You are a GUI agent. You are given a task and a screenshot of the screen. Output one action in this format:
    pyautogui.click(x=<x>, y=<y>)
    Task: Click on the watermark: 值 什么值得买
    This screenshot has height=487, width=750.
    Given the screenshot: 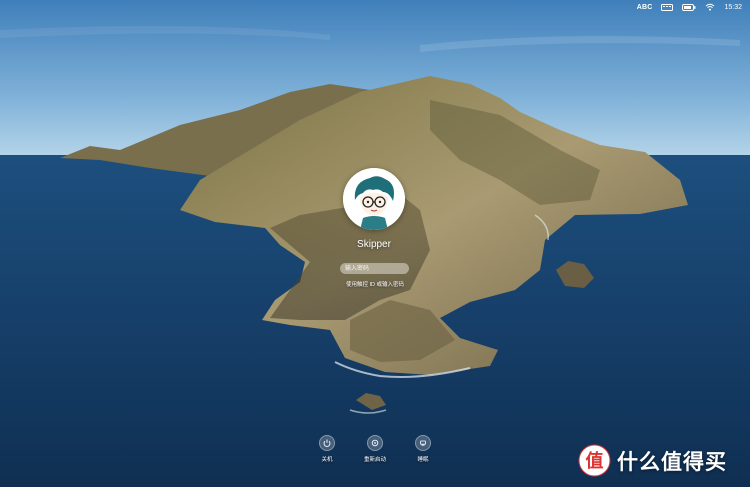 What is the action you would take?
    pyautogui.click(x=652, y=460)
    